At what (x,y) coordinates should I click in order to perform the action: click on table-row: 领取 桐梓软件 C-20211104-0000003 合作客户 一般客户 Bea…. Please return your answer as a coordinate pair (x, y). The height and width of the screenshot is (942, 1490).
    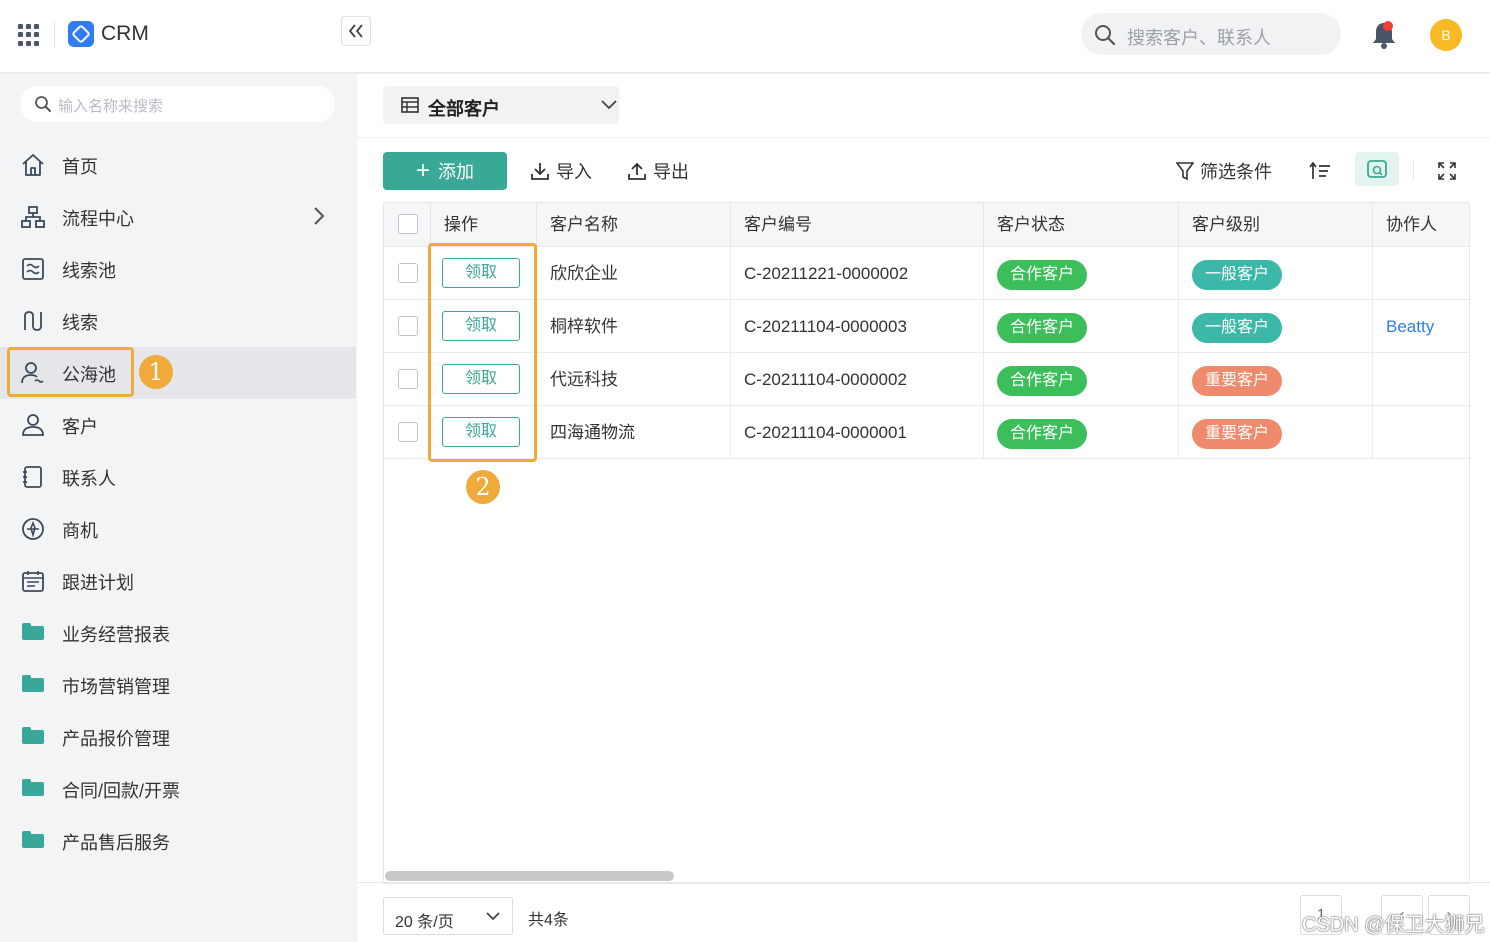
    Looking at the image, I should click on (926, 326).